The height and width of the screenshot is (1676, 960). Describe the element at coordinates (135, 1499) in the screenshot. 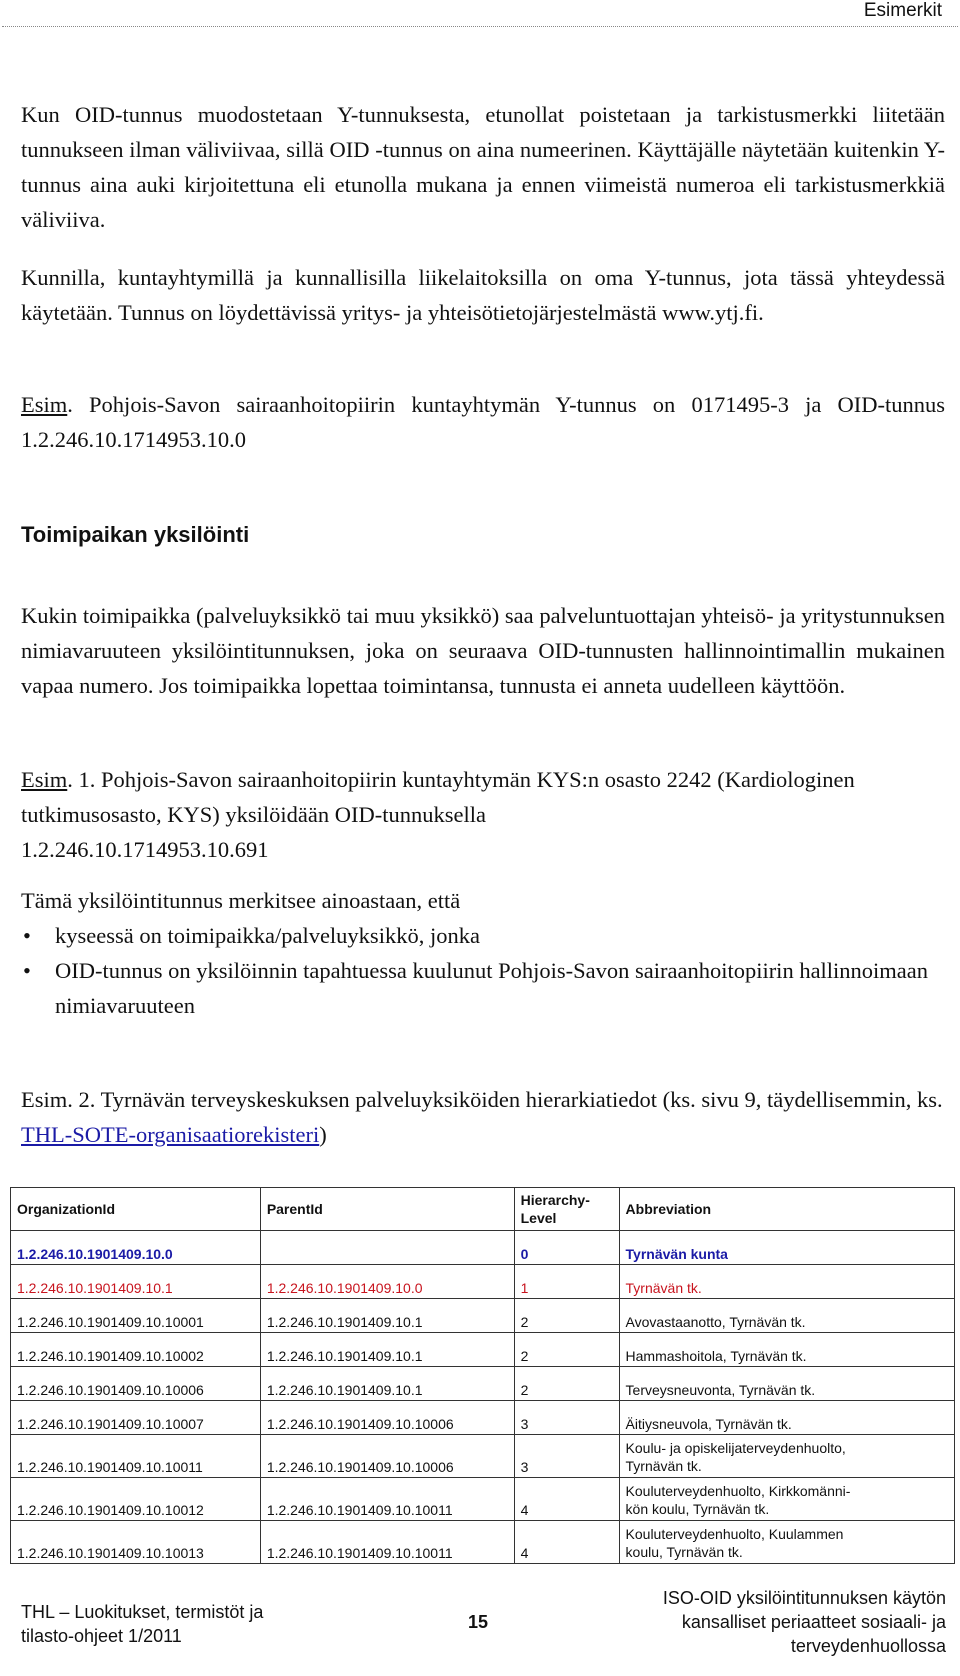

I see `cell-organization-id: 1.2.246.10.1901409.10.10012` at that location.